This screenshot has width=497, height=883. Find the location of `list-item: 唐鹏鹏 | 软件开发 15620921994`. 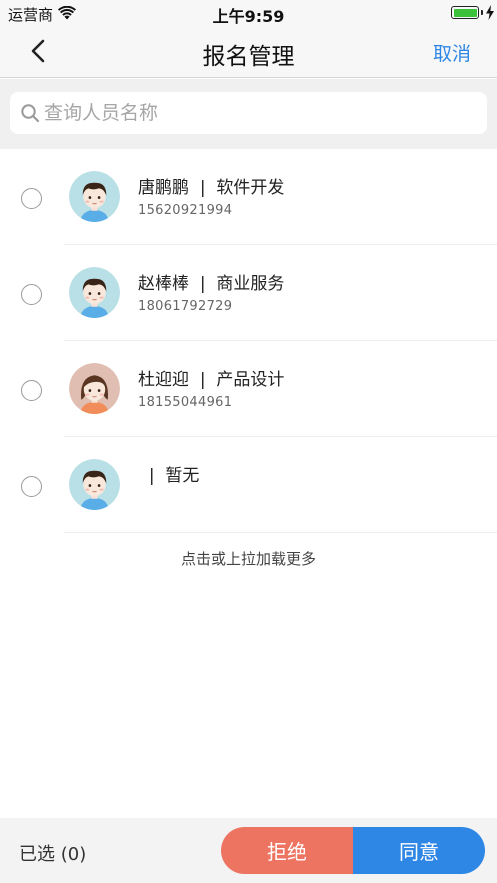

list-item: 唐鹏鹏 | 软件开发 15620921994 is located at coordinates (248, 197).